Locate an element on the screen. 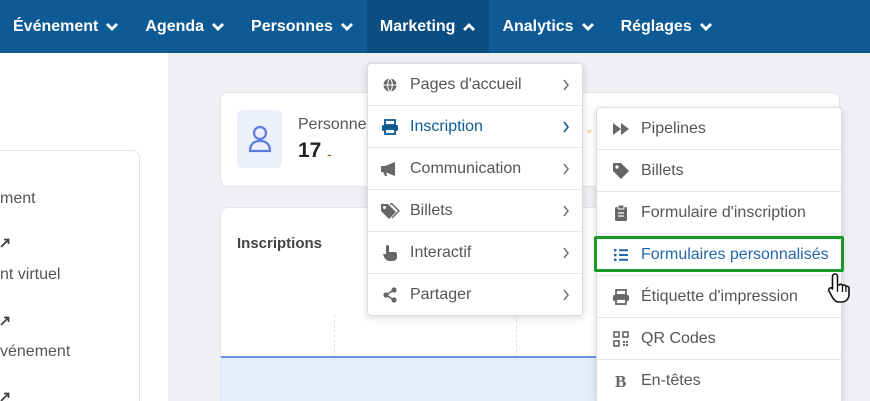  menu-item-inscription: Inscription is located at coordinates (475, 127).